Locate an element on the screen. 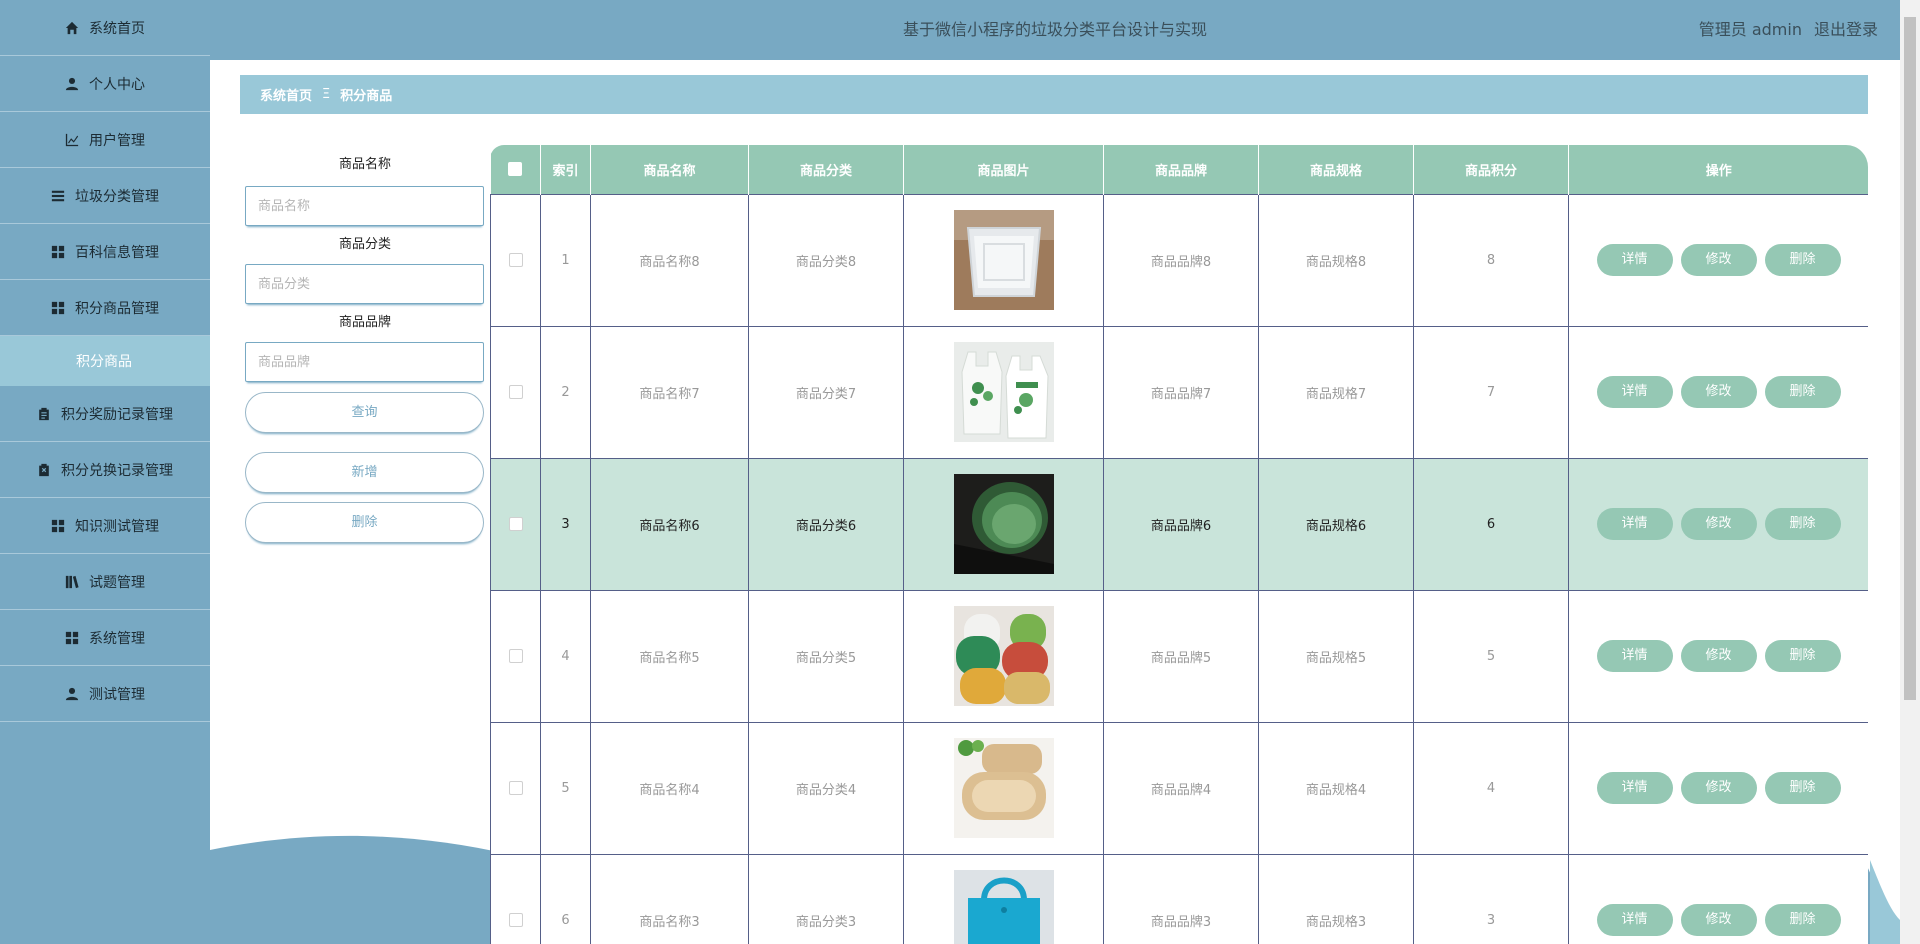 This screenshot has width=1920, height=944. sidebar-item-label: 测试管理 is located at coordinates (117, 694).